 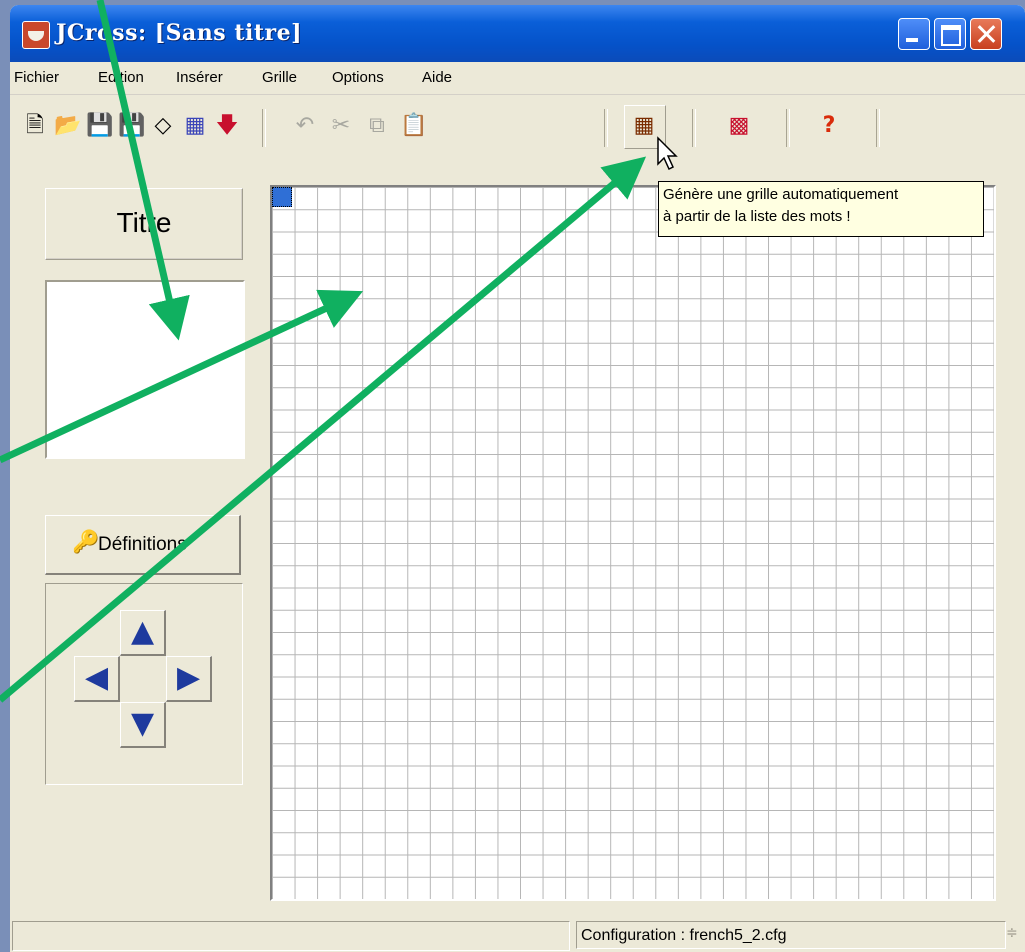 What do you see at coordinates (986, 34) in the screenshot?
I see `close-button` at bounding box center [986, 34].